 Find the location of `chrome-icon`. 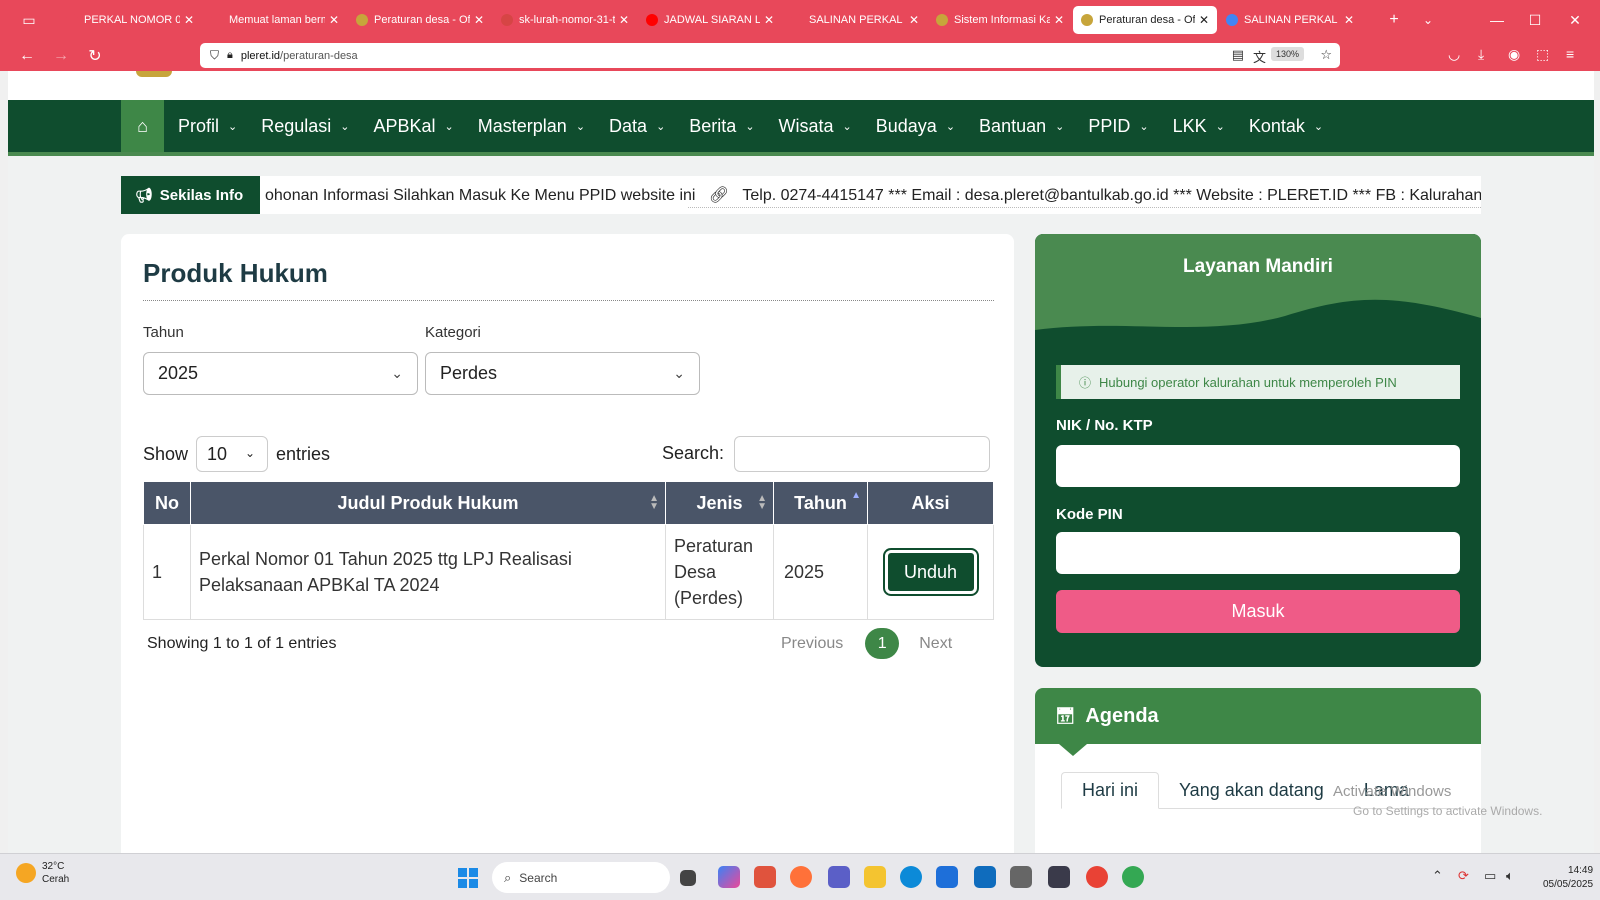

chrome-icon is located at coordinates (1097, 877).